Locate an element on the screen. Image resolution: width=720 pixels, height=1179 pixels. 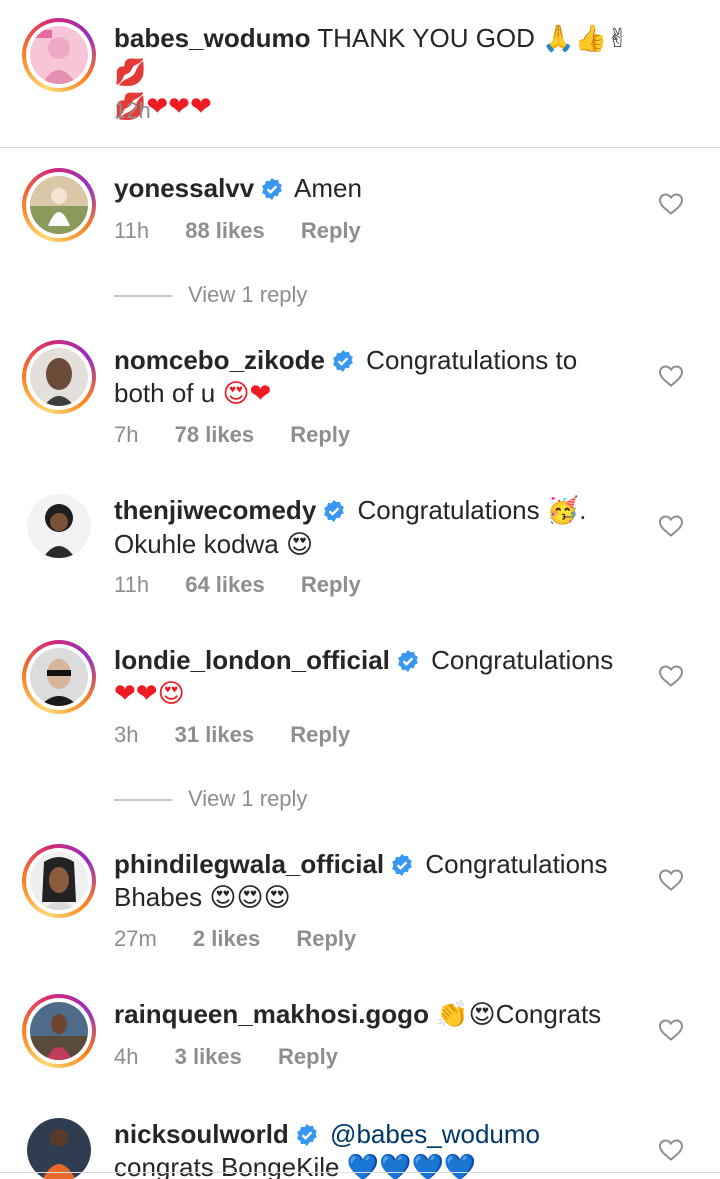
comment-message-2: both of u is located at coordinates (165, 393).